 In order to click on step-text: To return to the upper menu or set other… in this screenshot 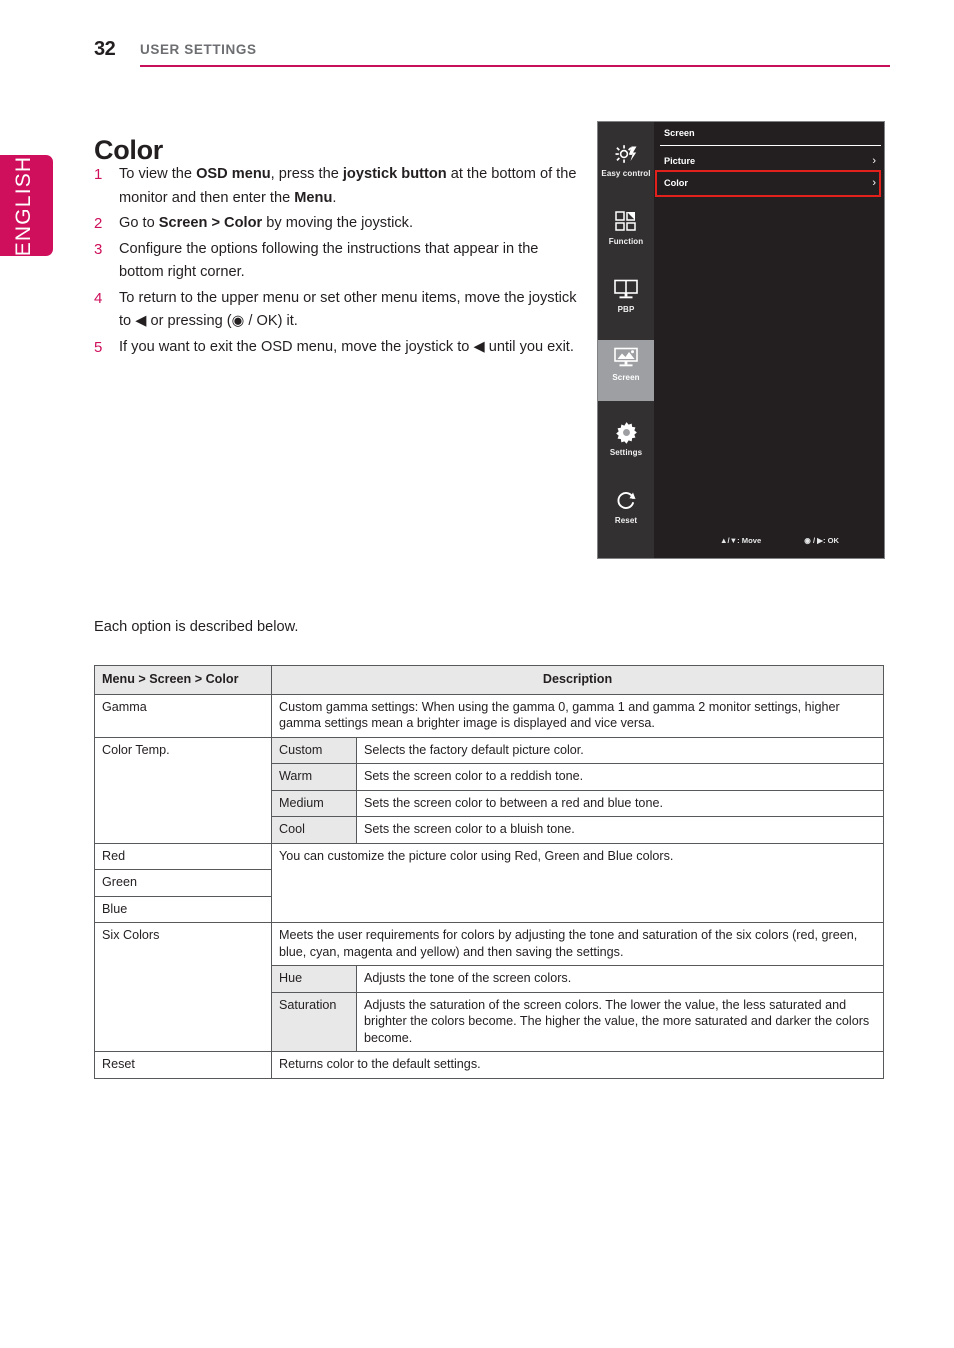, I will do `click(348, 309)`.